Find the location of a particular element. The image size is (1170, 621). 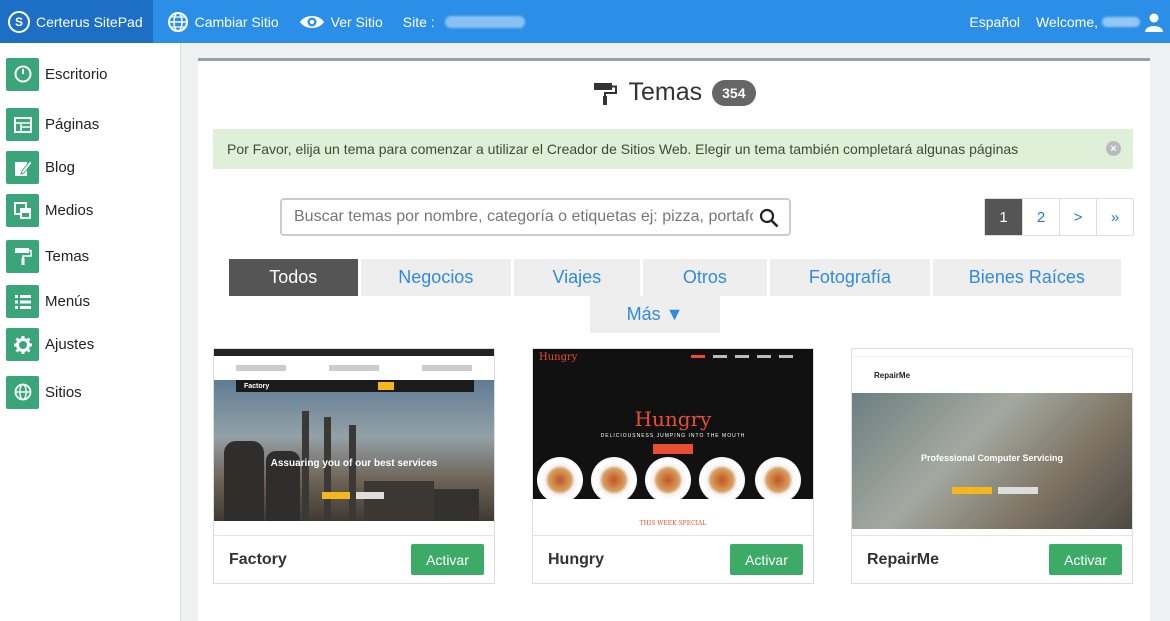

factory-preview-nav: Factory is located at coordinates (355, 386).